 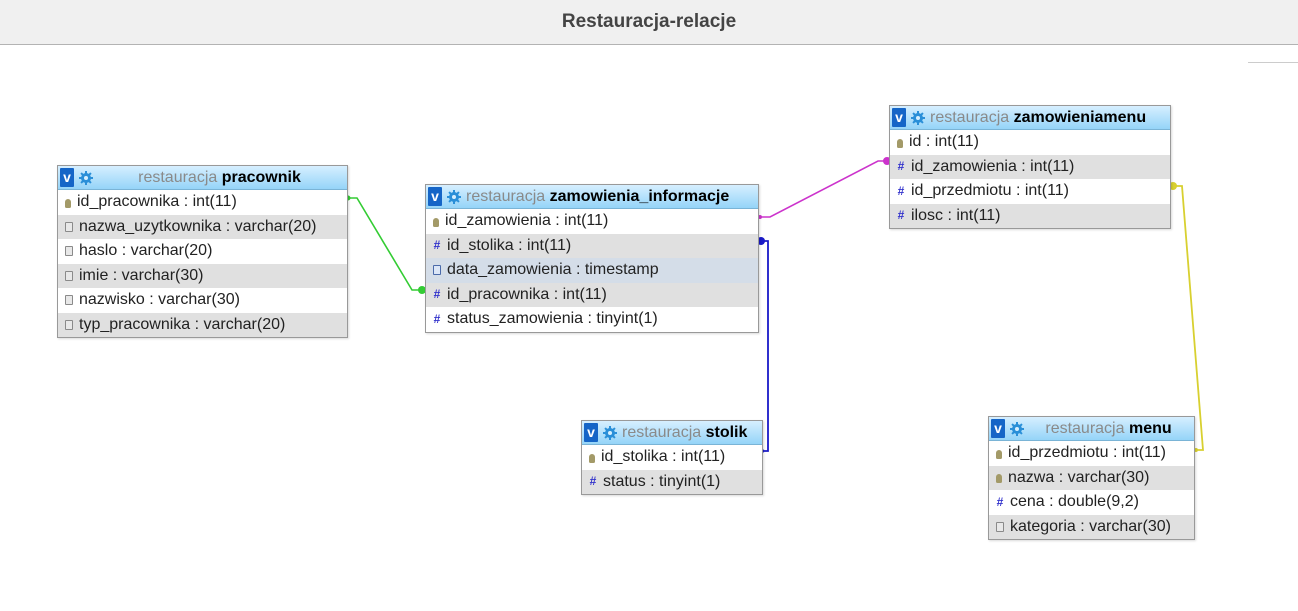 I want to click on column-row: # status_zamowienia : tinyint(1), so click(x=592, y=319).